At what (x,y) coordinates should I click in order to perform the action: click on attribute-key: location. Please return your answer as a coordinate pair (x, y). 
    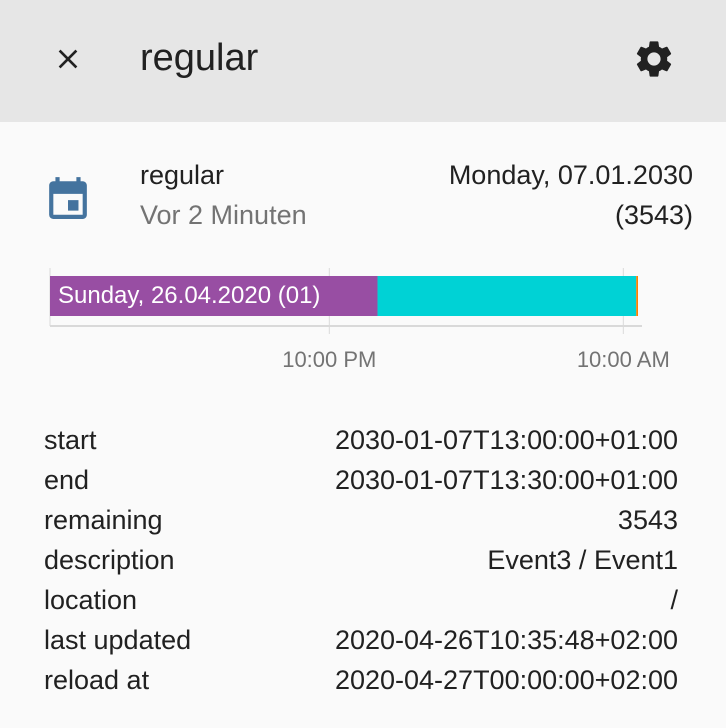
    Looking at the image, I should click on (91, 600).